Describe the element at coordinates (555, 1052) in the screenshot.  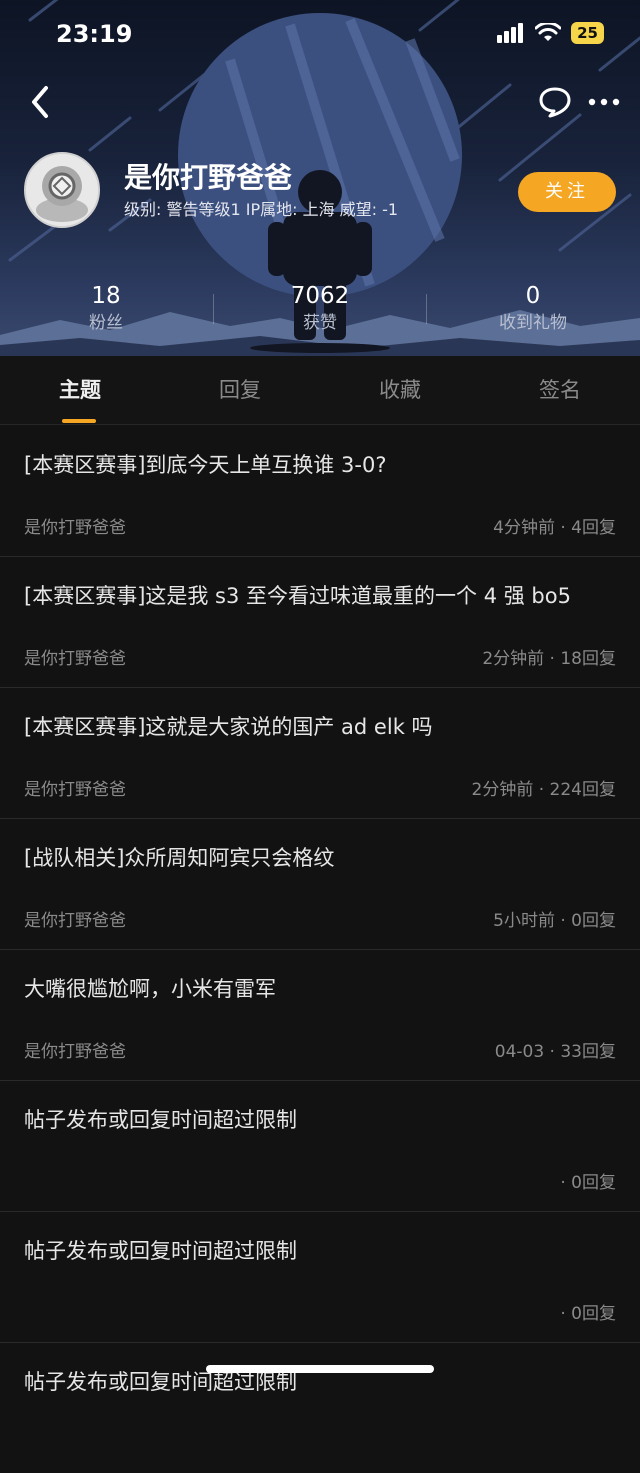
I see `post-meta: 04-03 · 33回复` at that location.